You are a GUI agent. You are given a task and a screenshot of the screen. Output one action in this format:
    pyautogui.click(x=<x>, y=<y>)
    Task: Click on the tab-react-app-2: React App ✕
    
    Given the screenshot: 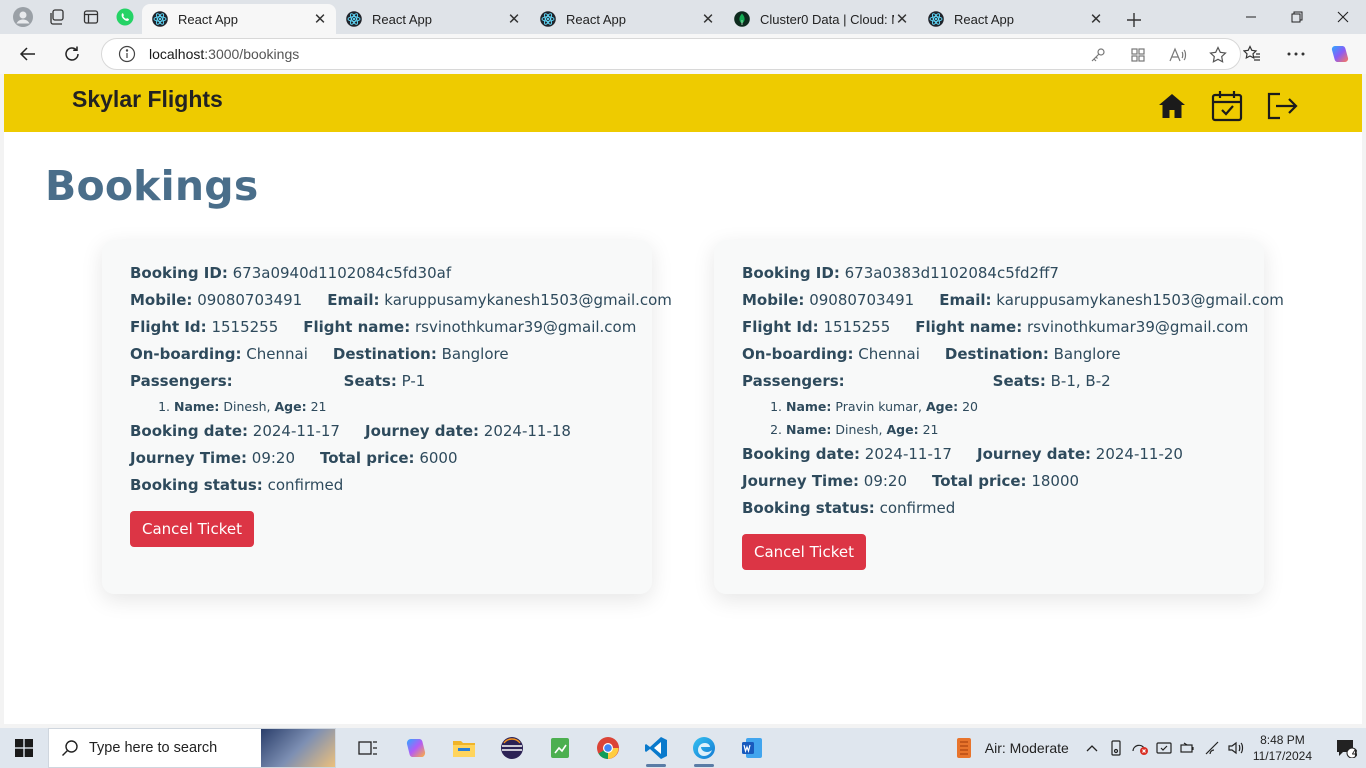 What is the action you would take?
    pyautogui.click(x=433, y=19)
    